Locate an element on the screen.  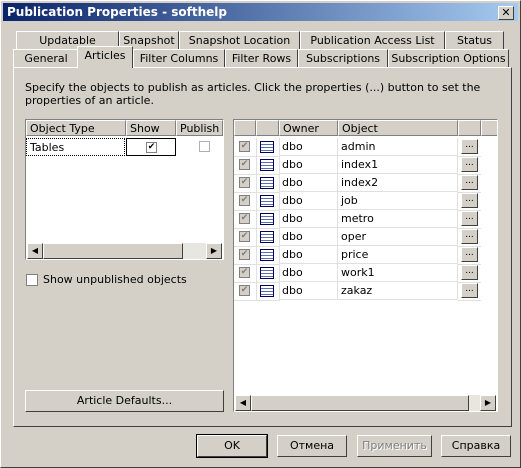
tab-status: Status is located at coordinates (474, 40).